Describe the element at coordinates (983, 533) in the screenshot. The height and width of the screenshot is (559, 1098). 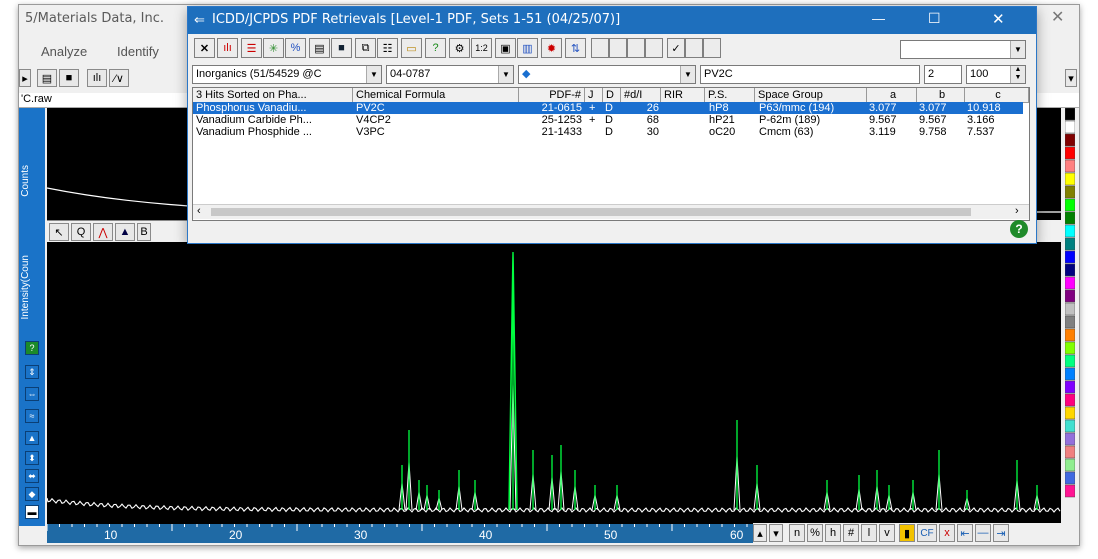
I see `minus-icon: —` at that location.